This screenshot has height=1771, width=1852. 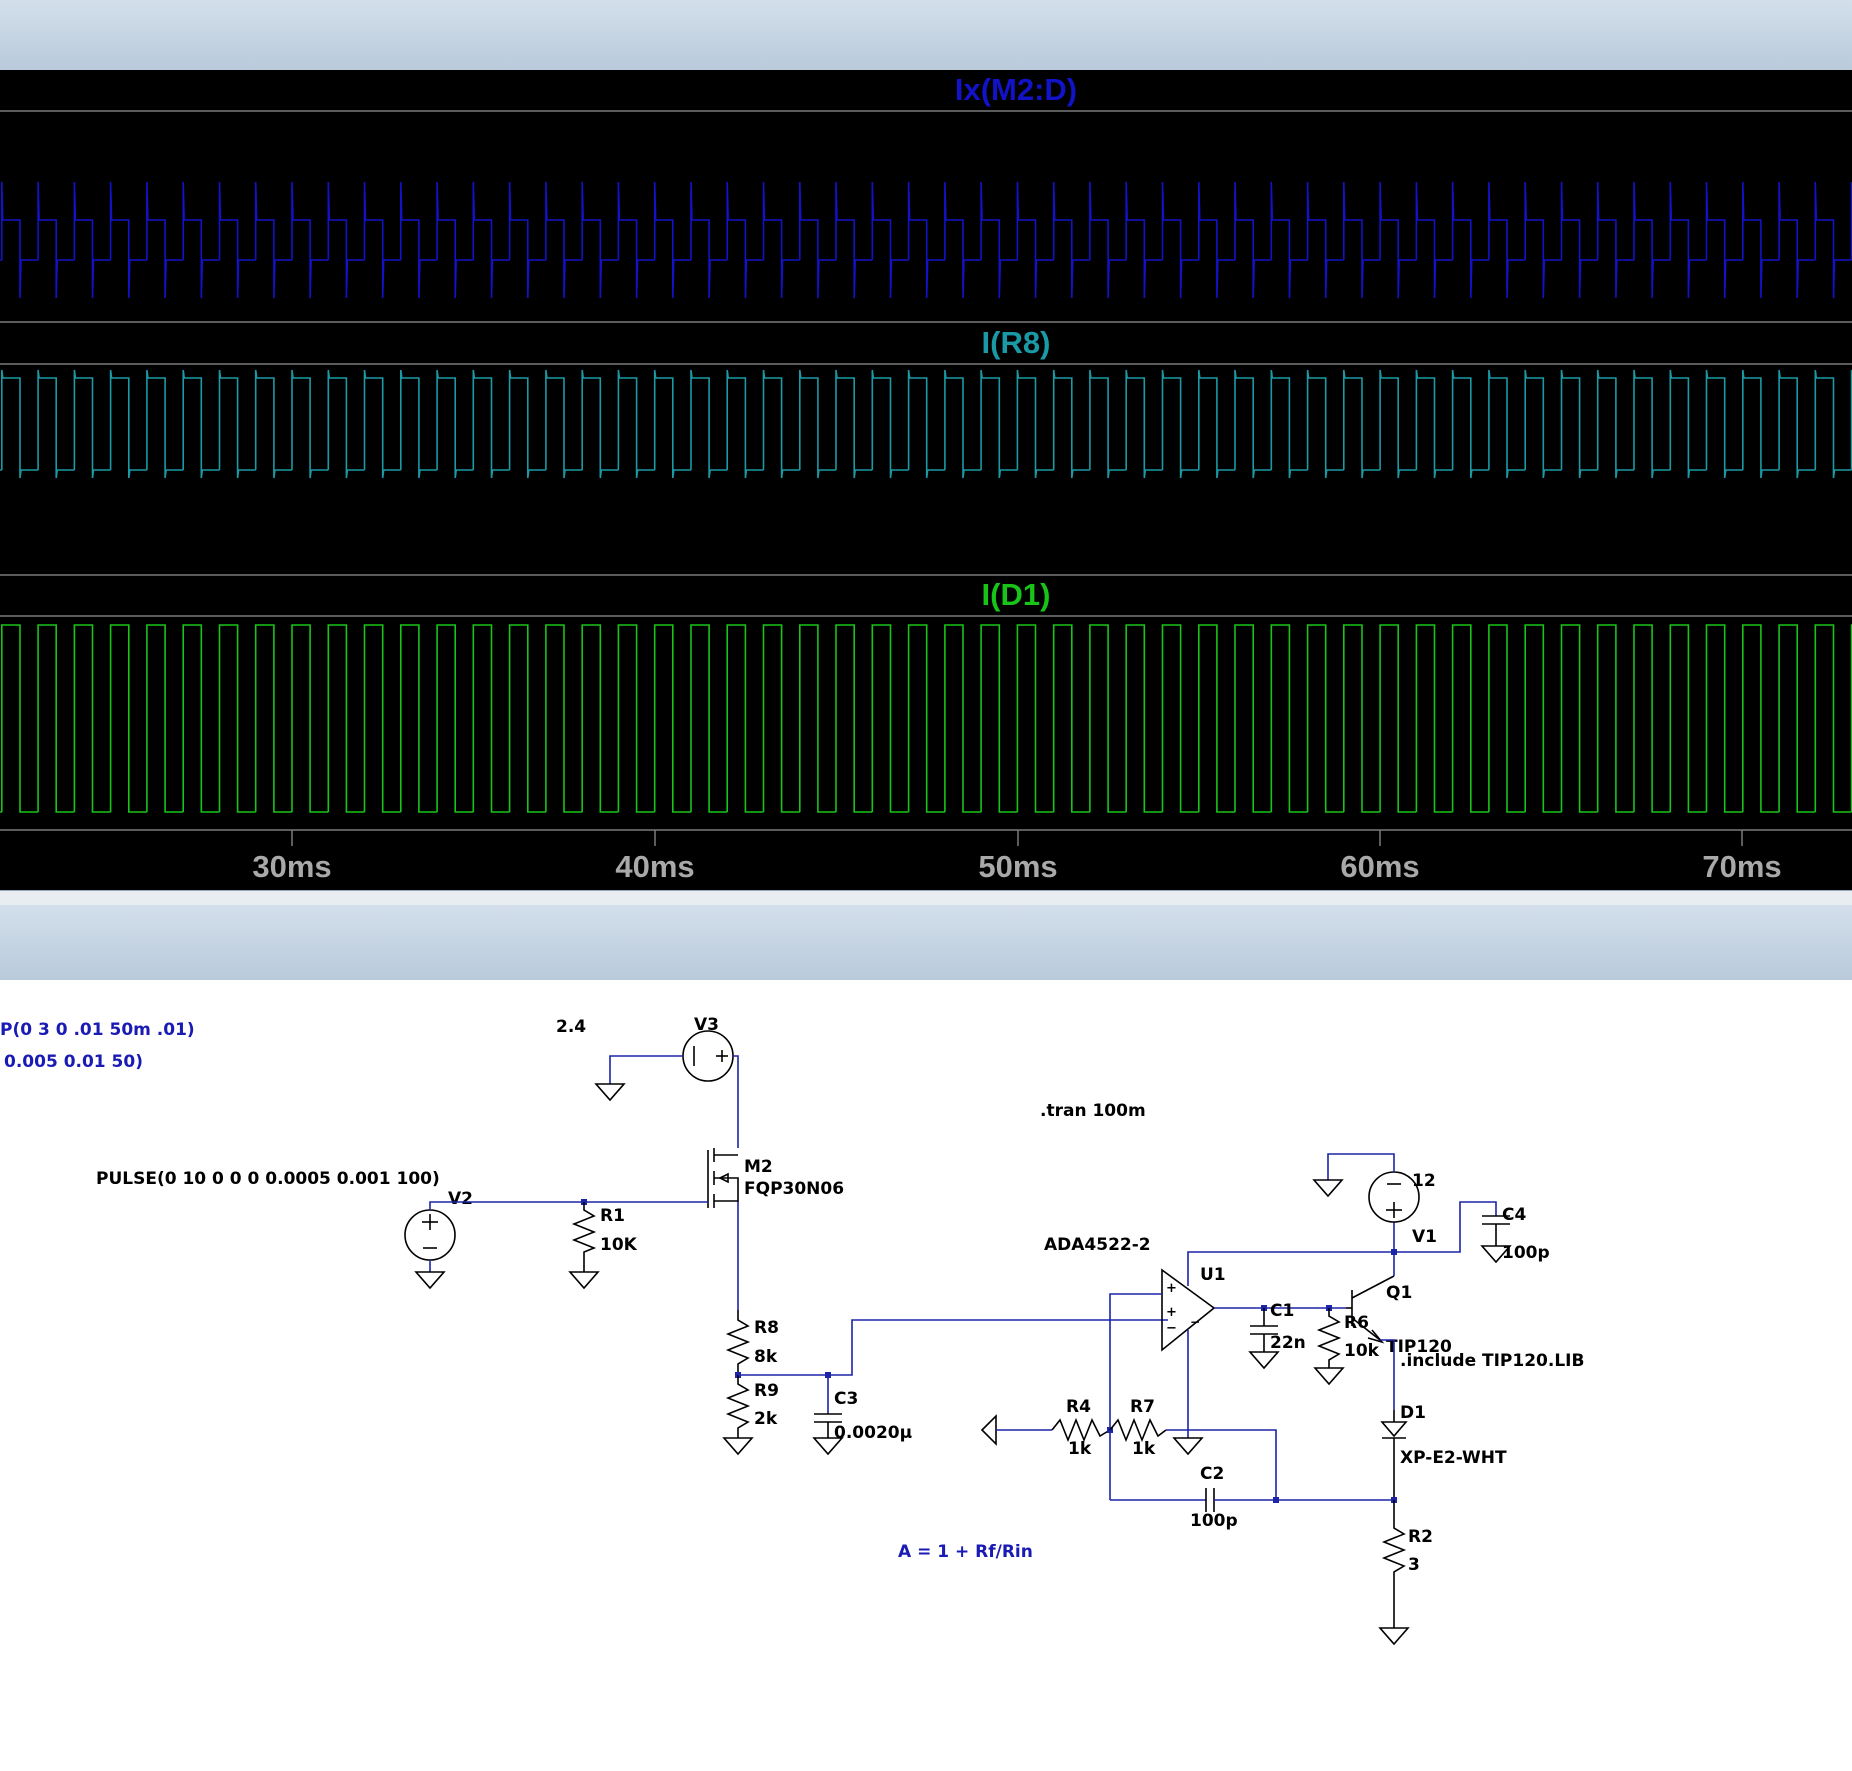 I want to click on source-directive-text-2: 0.005 0.01 50), so click(x=73, y=1062).